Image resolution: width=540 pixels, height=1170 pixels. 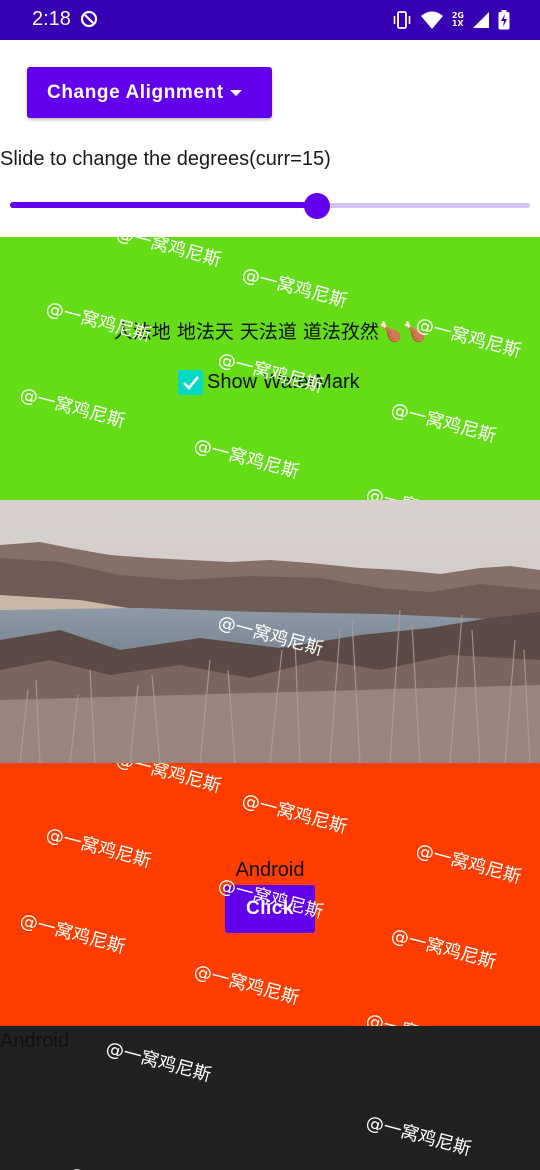 I want to click on dropdown-arrow-icon, so click(x=236, y=93).